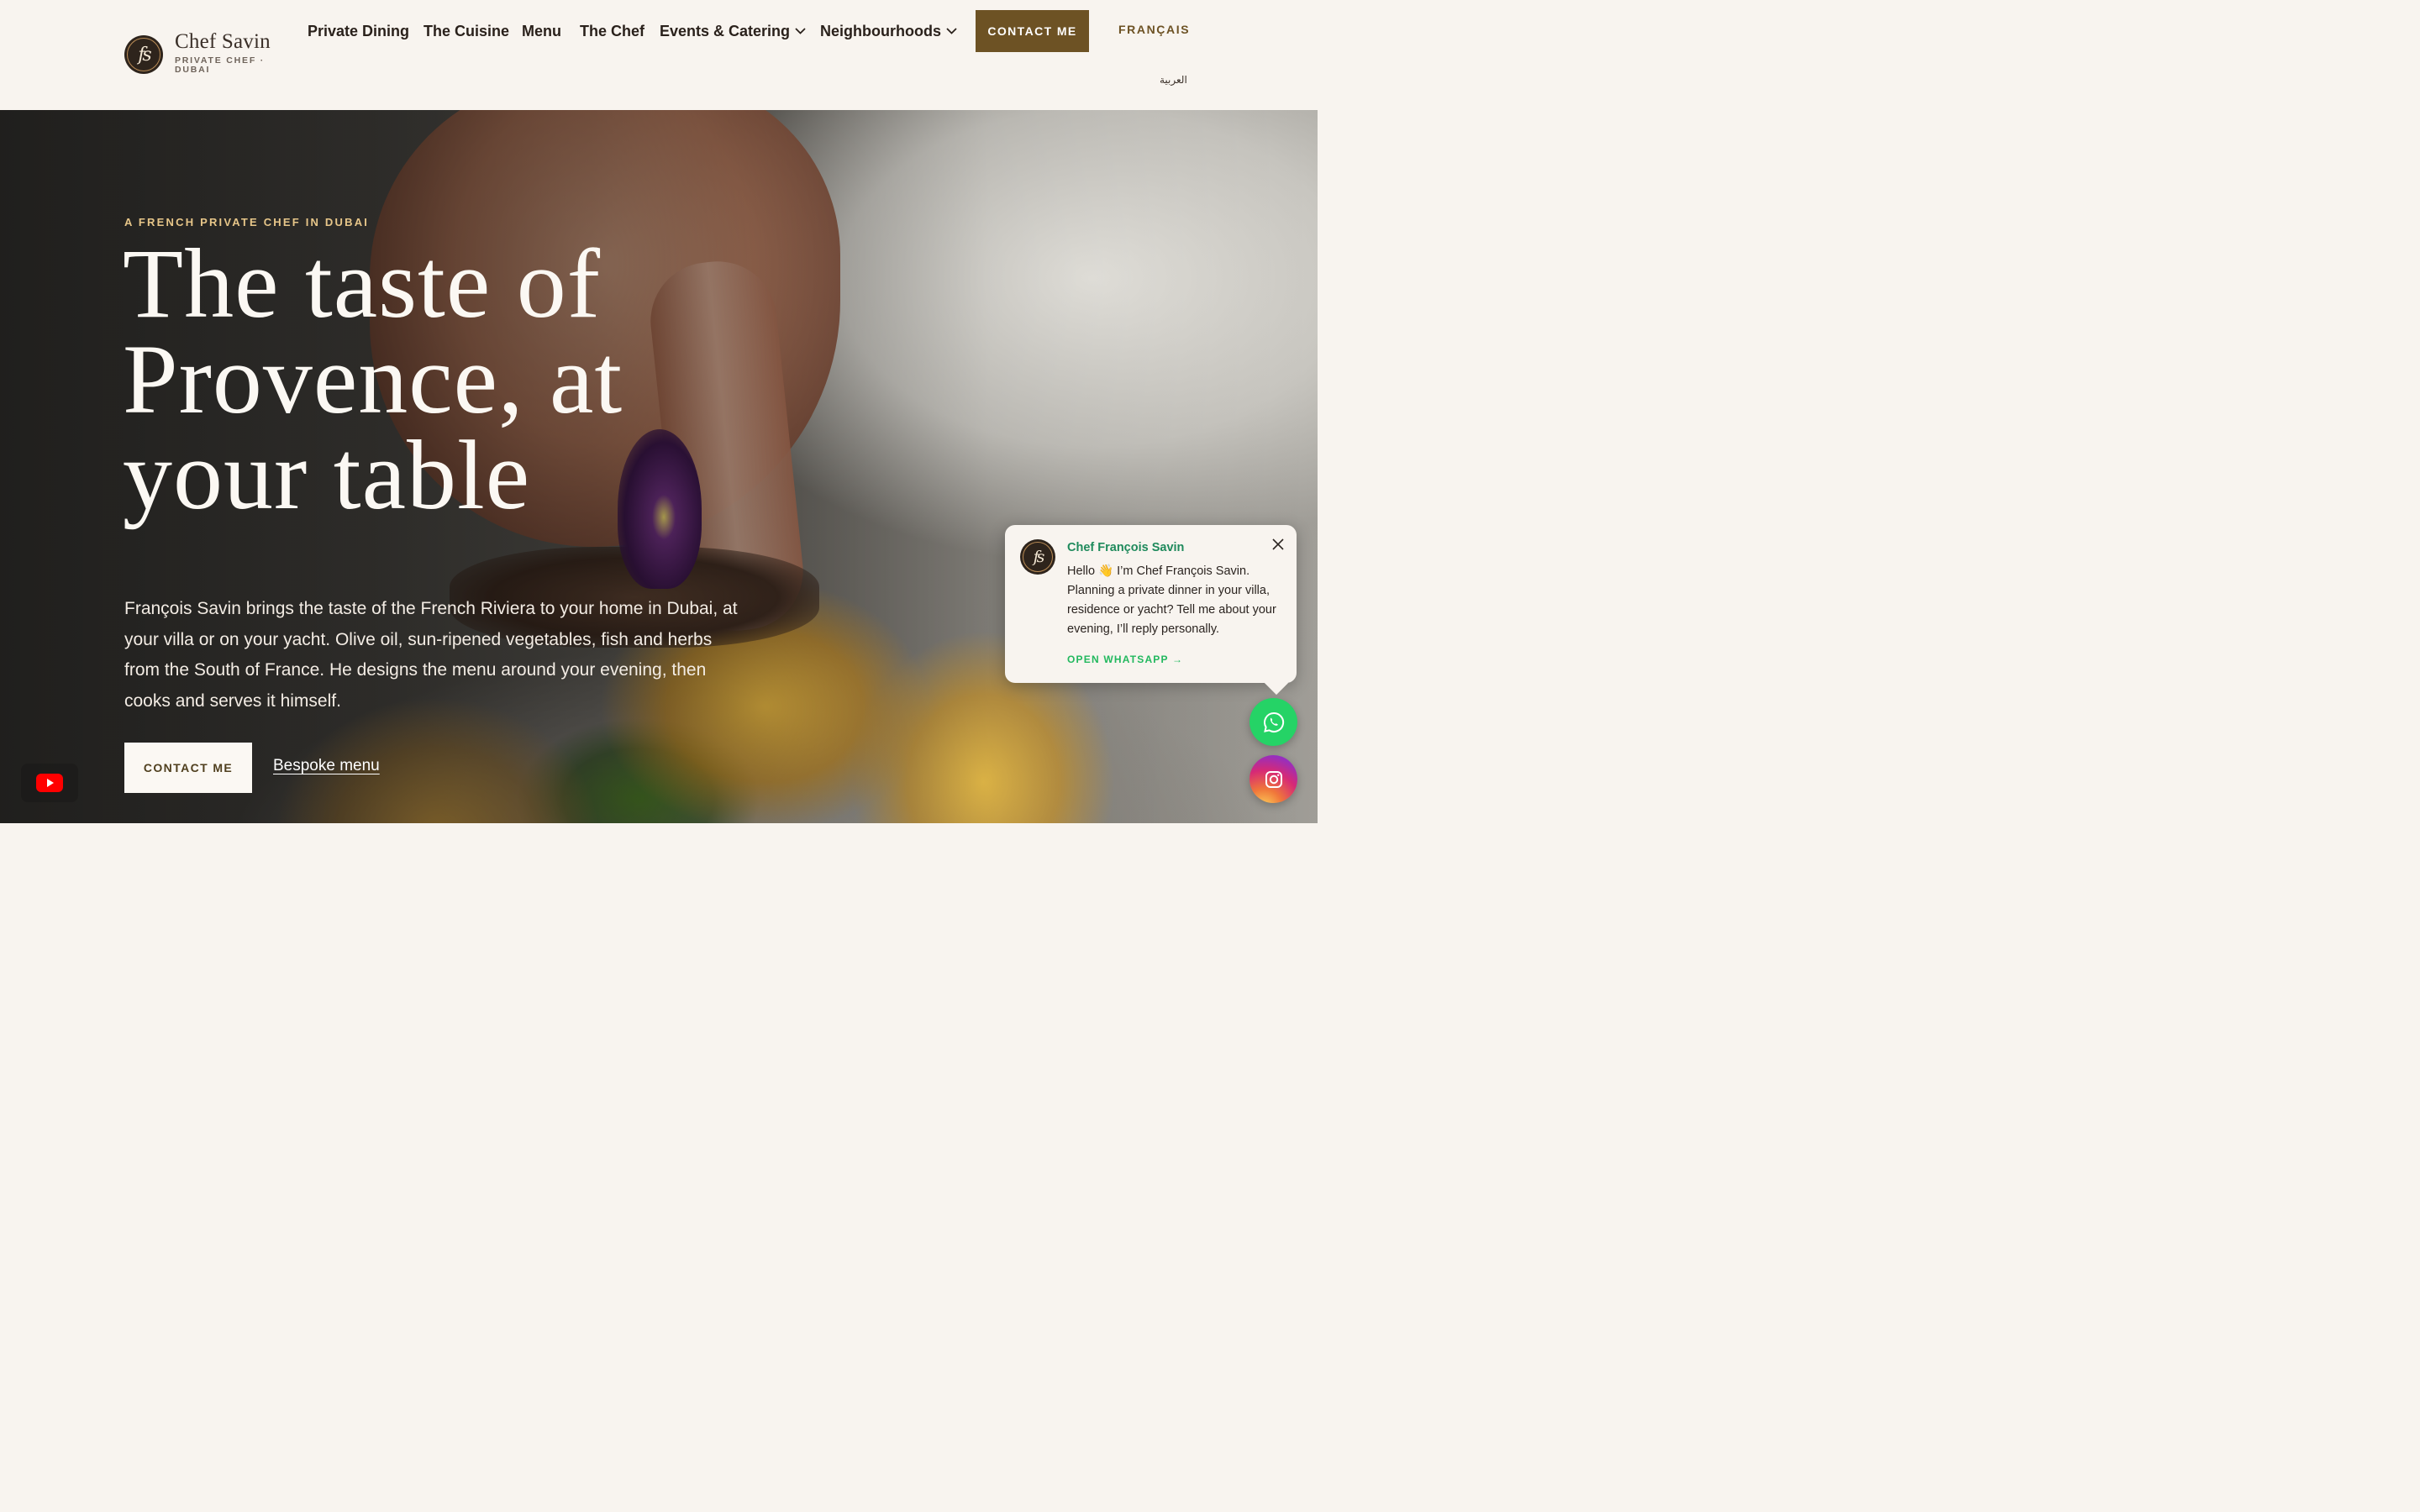 The height and width of the screenshot is (1512, 2420). I want to click on nav-the-chef: The Chef, so click(612, 31).